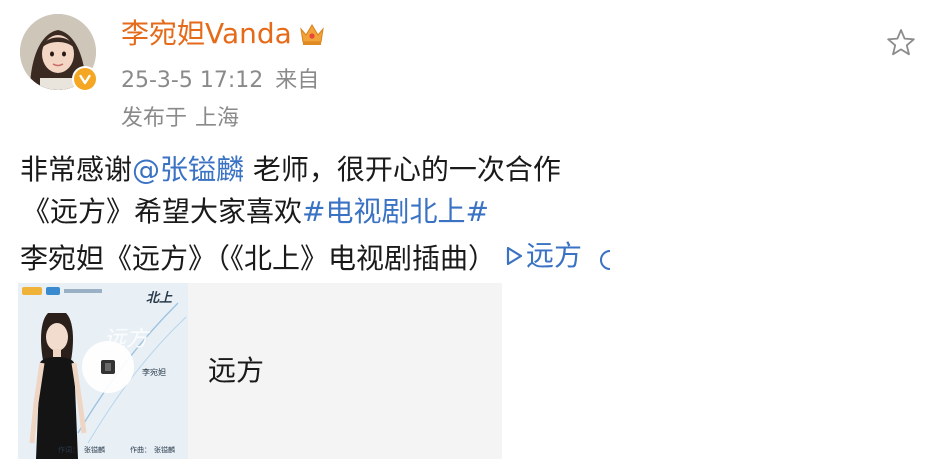 This screenshot has width=944, height=473. Describe the element at coordinates (154, 372) in the screenshot. I see `cover-singer: 李宛妲` at that location.